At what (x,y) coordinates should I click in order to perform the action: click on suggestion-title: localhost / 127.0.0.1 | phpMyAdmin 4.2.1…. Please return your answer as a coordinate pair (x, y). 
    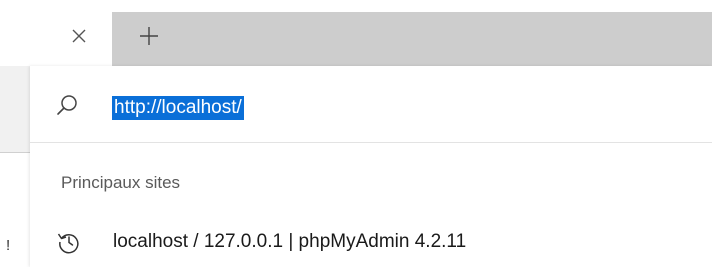
    Looking at the image, I should click on (290, 241).